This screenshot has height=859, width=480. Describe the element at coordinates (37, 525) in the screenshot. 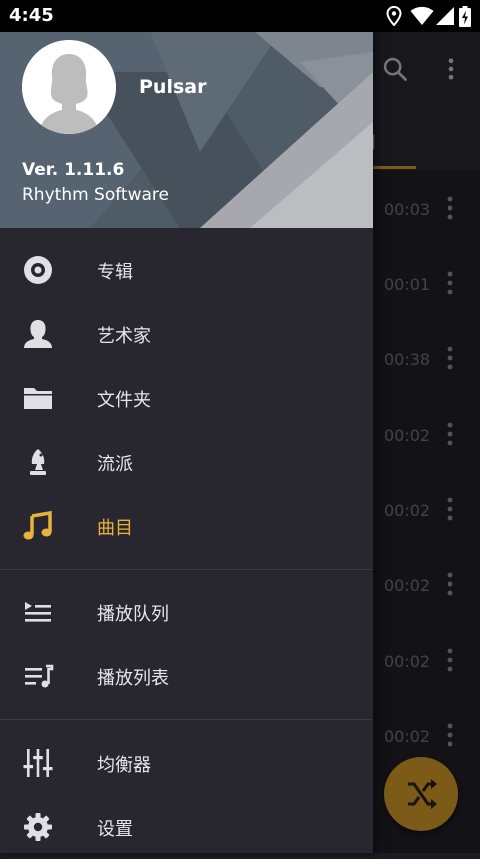

I see `music-note-icon` at that location.